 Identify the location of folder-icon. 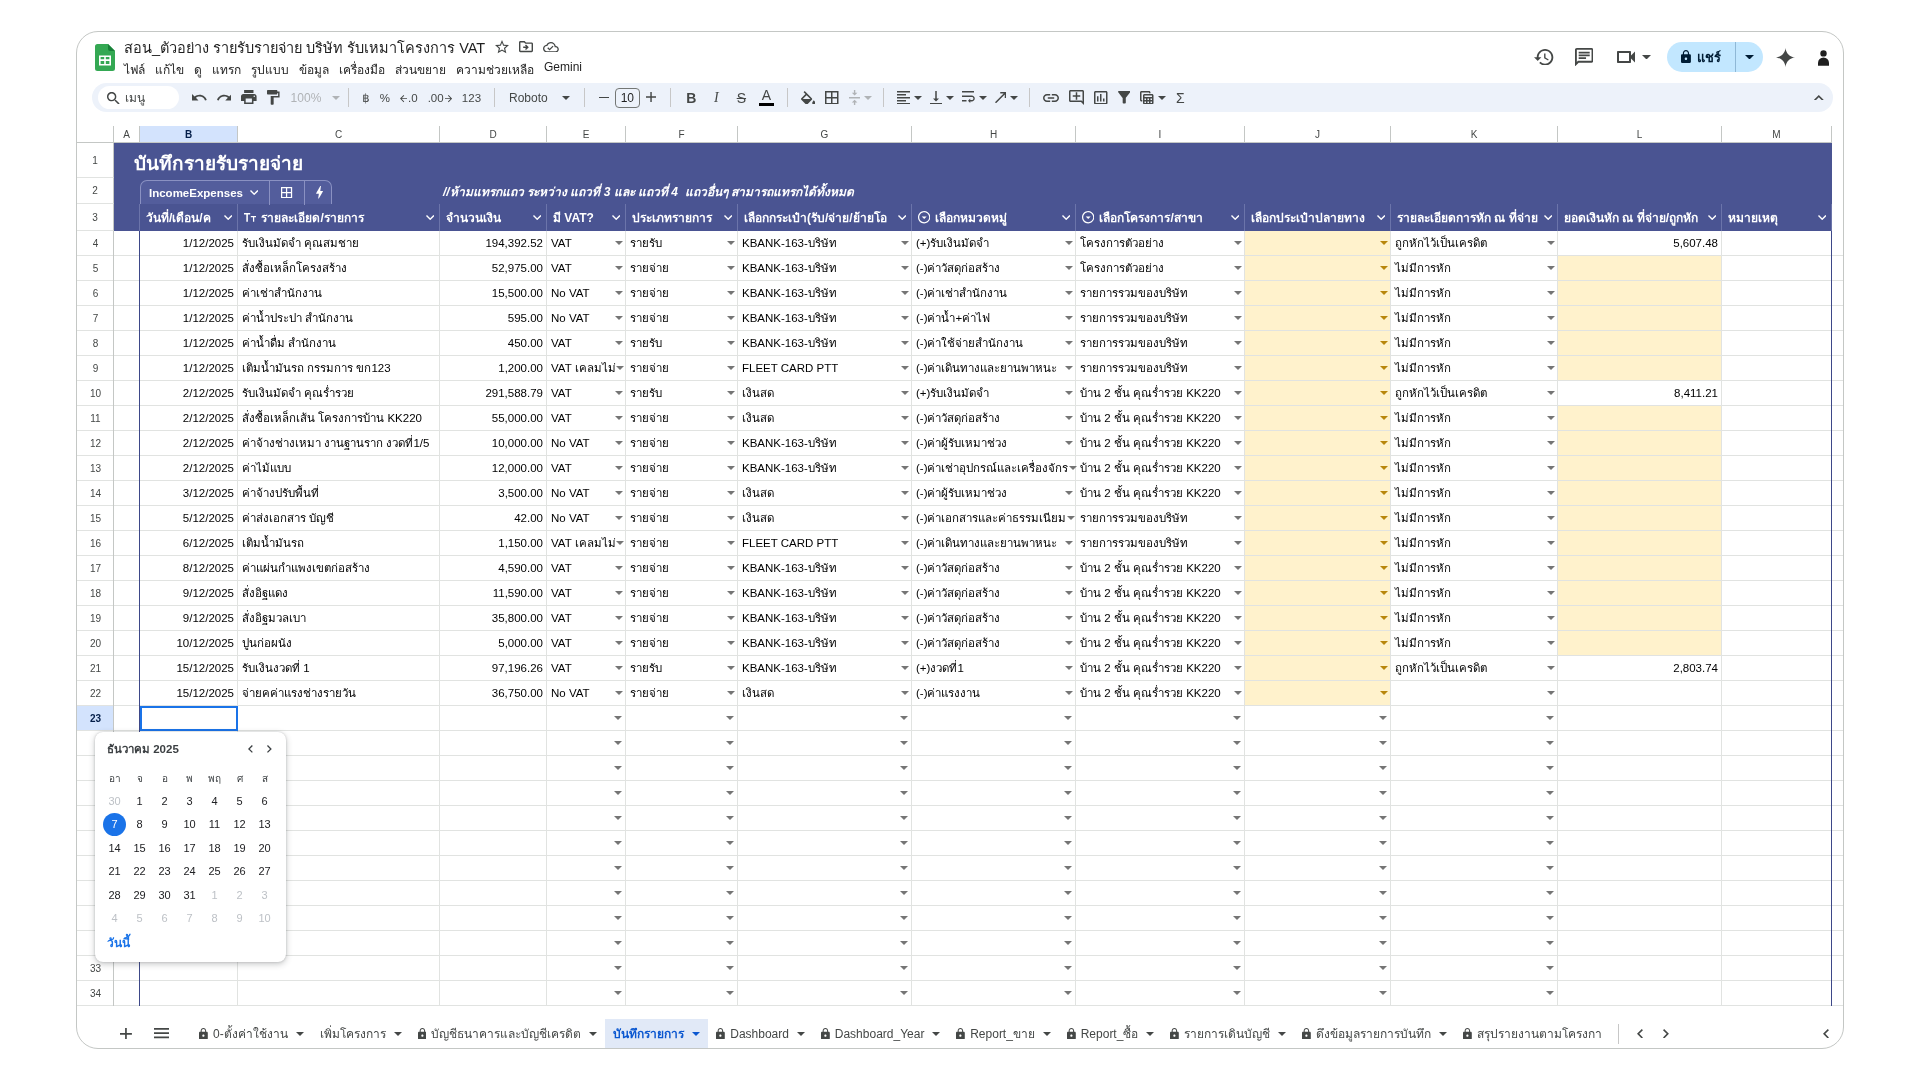
(526, 47).